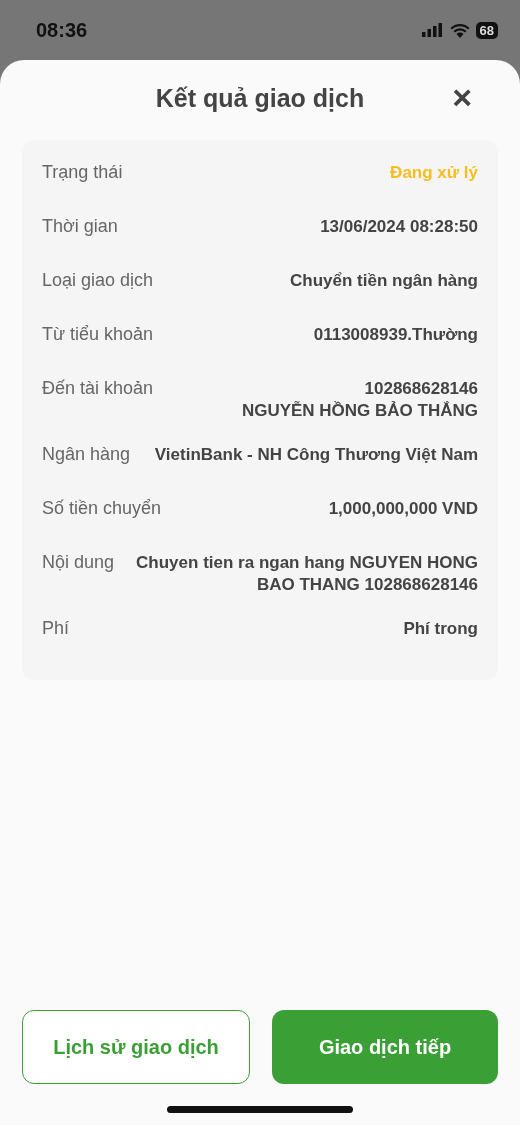  I want to click on detail-value: Chuyen tien ra ngan hang NGUYEN HONG BAO THANG 102868628146, so click(306, 574).